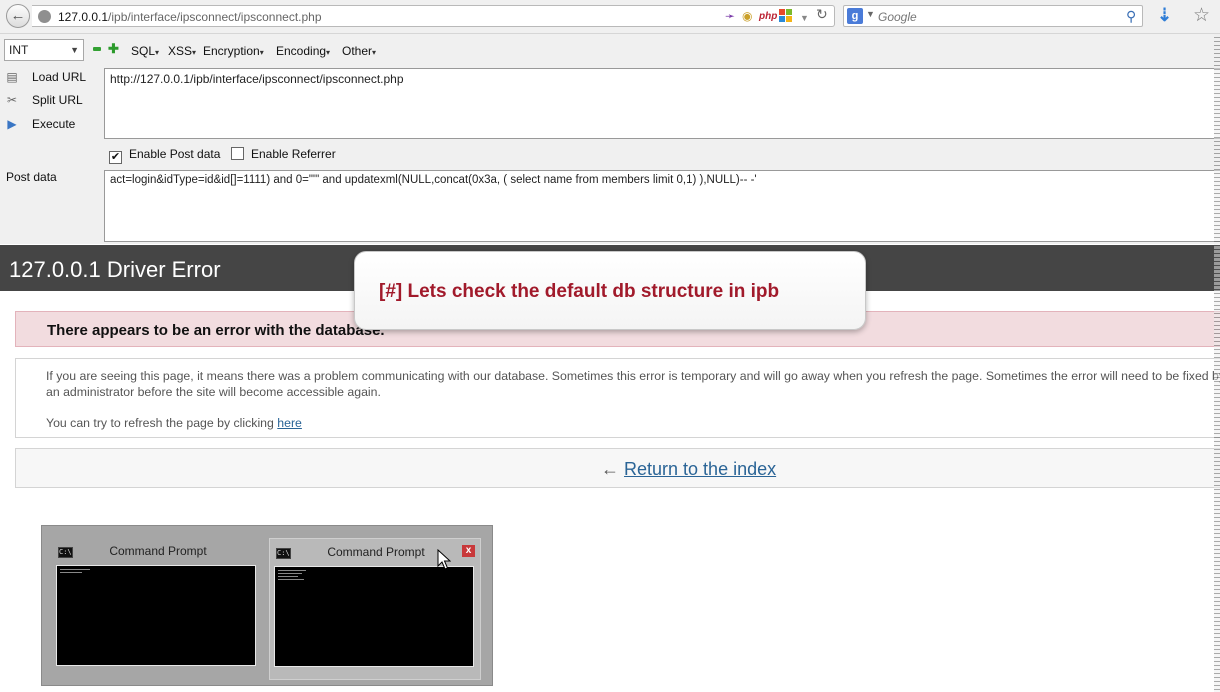 This screenshot has width=1220, height=692. I want to click on menu-sql: SQL▾, so click(145, 51).